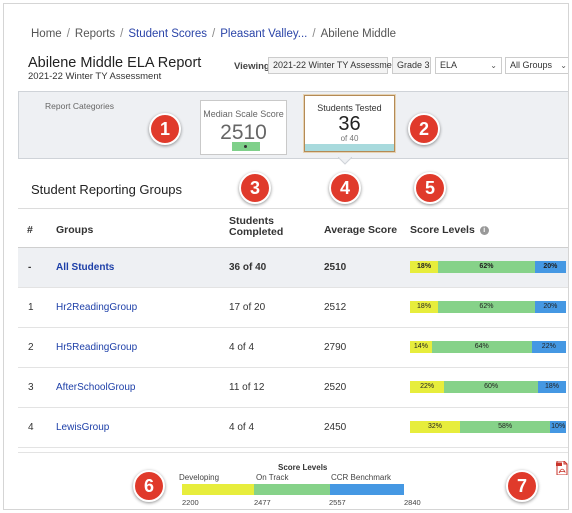 Image resolution: width=572 pixels, height=513 pixels. I want to click on average-score: 2520, so click(335, 387).